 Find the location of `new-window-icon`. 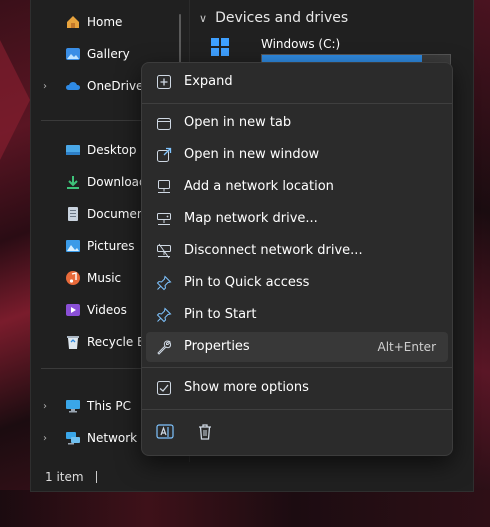

new-window-icon is located at coordinates (164, 155).